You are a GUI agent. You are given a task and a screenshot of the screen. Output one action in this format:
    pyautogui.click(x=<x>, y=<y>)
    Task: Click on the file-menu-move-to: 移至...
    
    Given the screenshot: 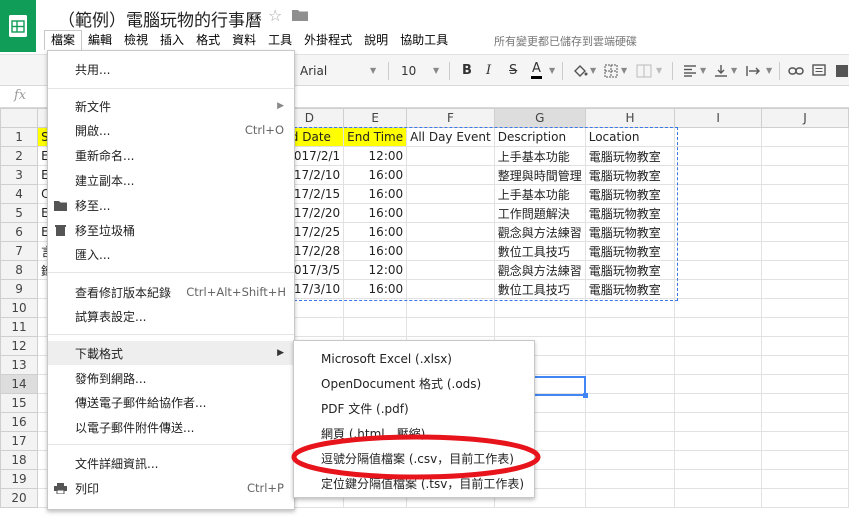 What is the action you would take?
    pyautogui.click(x=171, y=205)
    